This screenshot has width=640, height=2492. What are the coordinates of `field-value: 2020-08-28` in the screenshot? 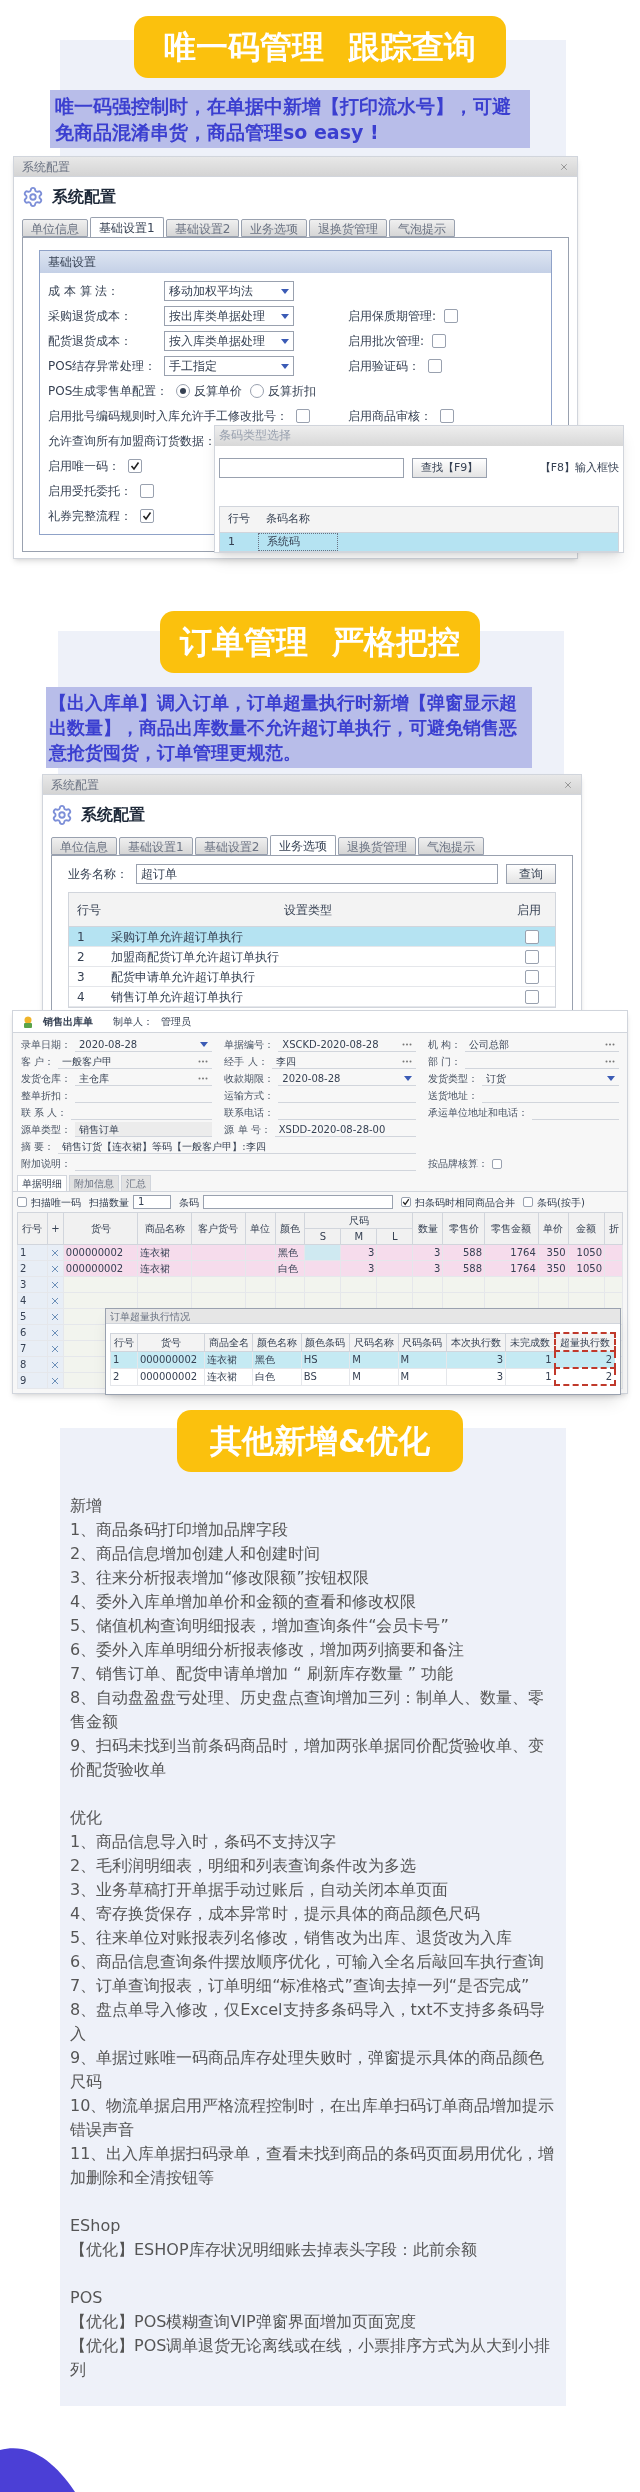 It's located at (108, 1044).